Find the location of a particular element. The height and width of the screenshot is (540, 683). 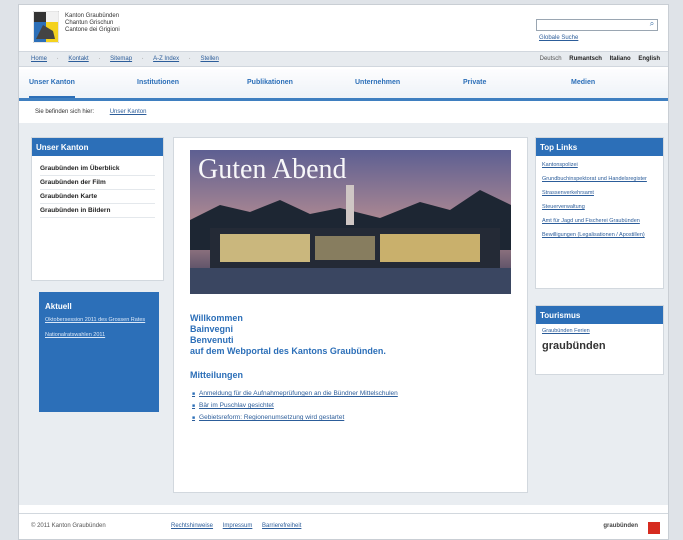

top-links-title: Top Links is located at coordinates (599, 147).